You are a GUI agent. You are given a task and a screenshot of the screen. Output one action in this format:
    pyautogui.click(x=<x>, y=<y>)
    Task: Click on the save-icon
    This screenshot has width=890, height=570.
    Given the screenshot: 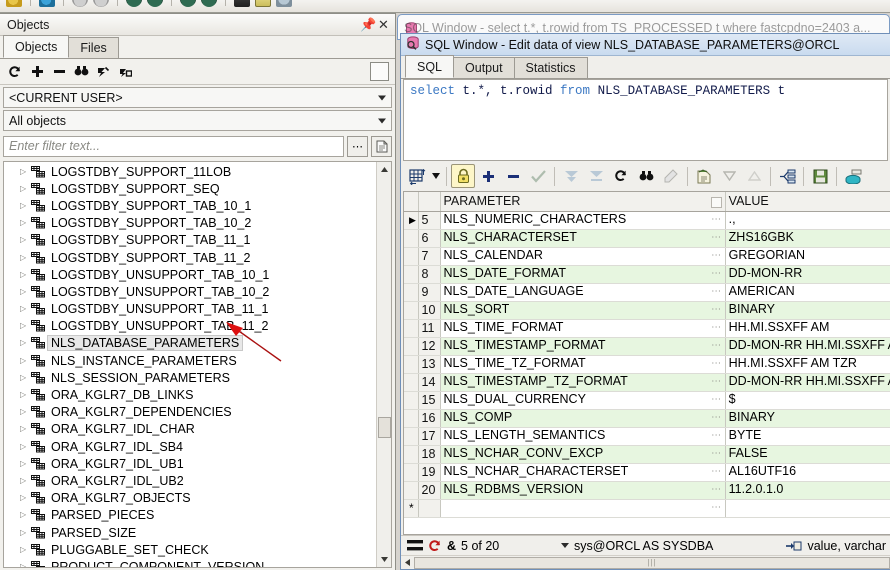 What is the action you would take?
    pyautogui.click(x=820, y=176)
    